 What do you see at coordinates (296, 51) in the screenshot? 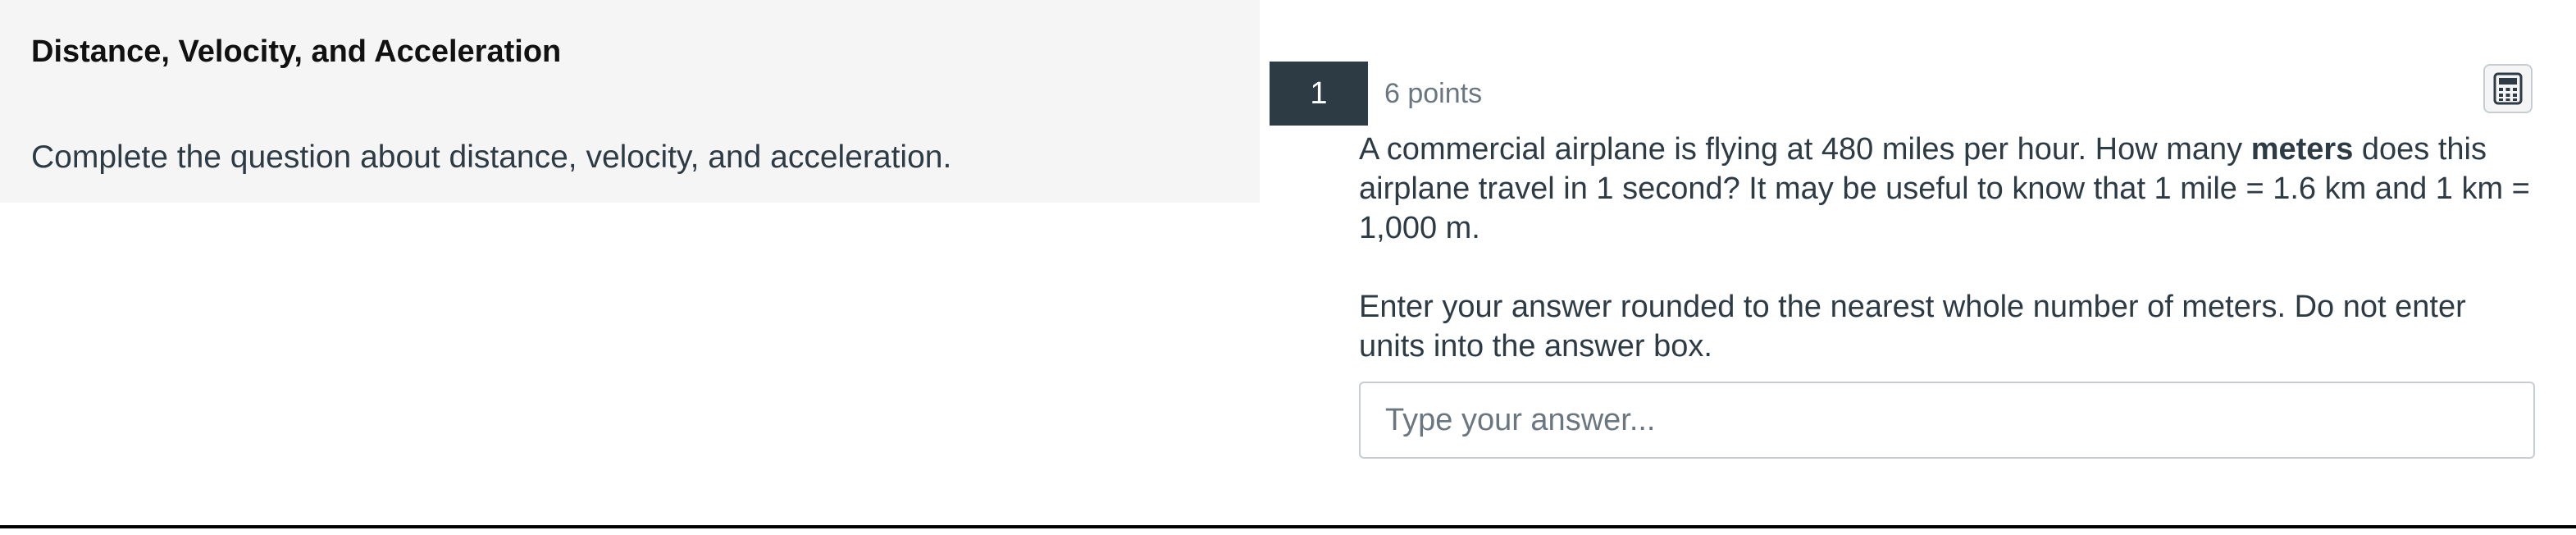
I see `section-title: Distance, Velocity, and Acceleration` at bounding box center [296, 51].